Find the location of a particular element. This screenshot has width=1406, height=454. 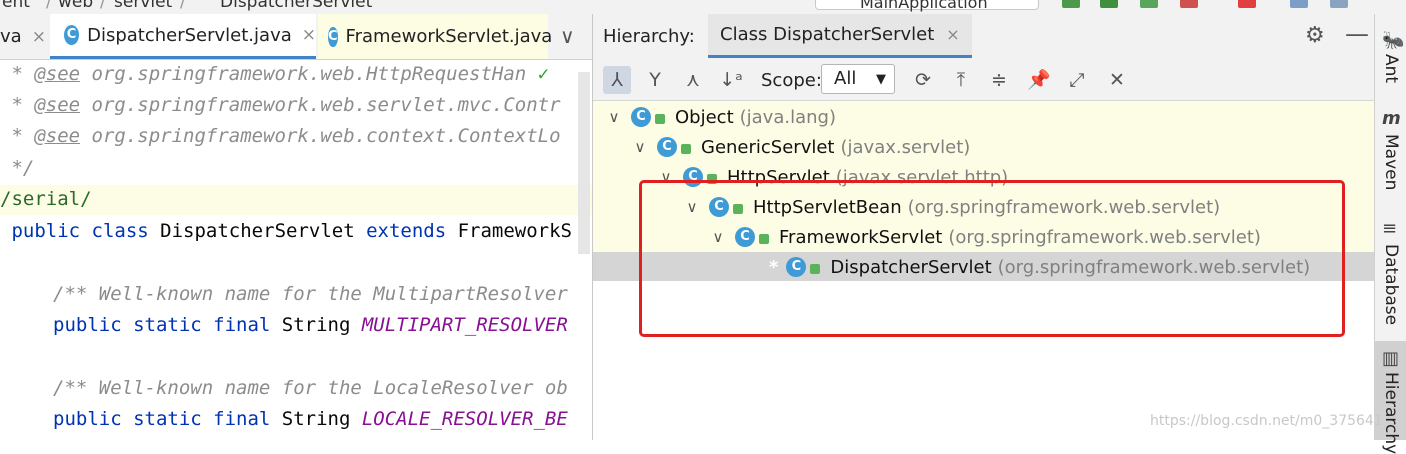

code-line: /serial/ is located at coordinates (46, 199).